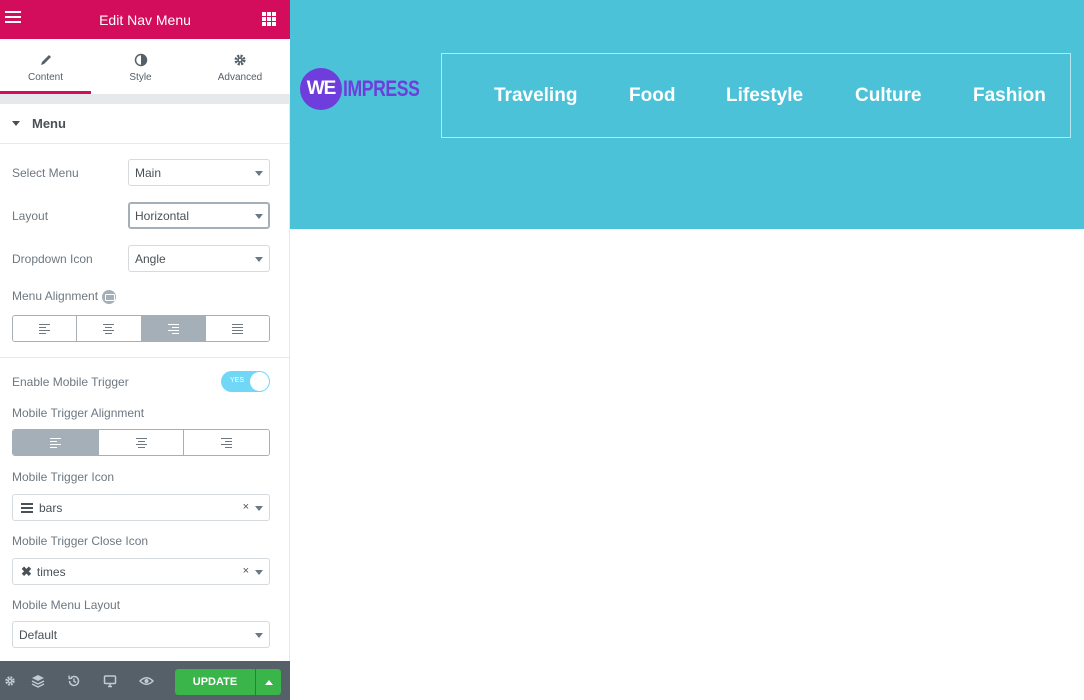  What do you see at coordinates (381, 88) in the screenshot?
I see `logo-word: IMPRESS` at bounding box center [381, 88].